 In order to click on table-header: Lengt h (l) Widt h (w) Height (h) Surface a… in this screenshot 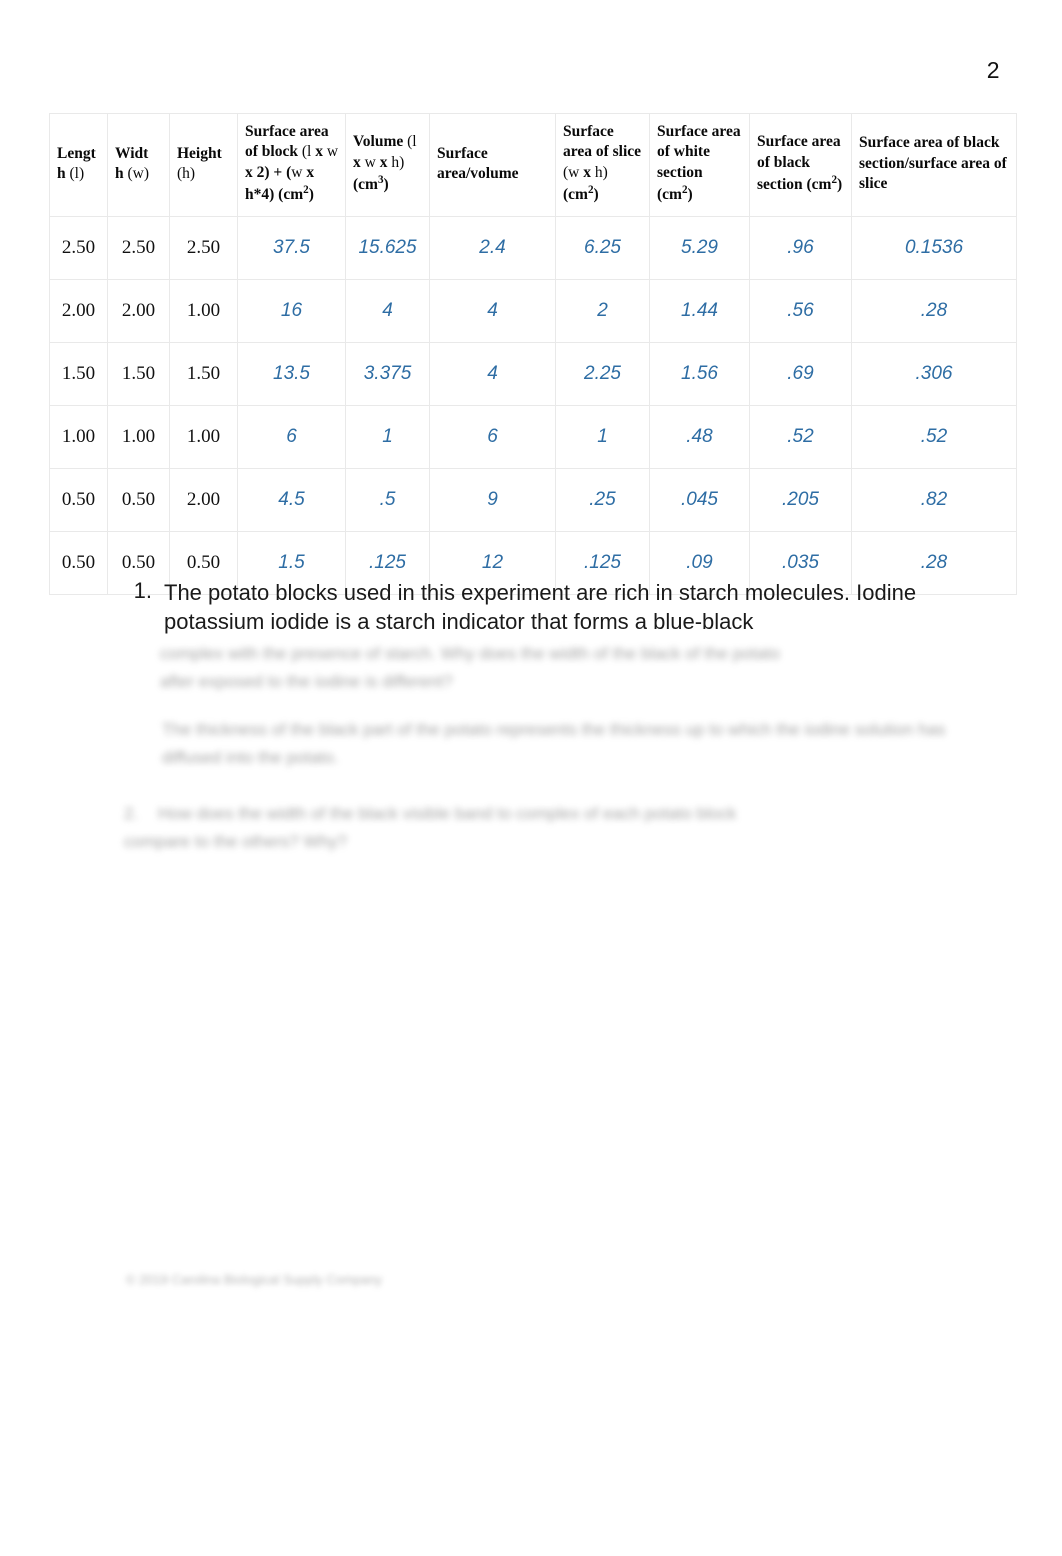, I will do `click(533, 165)`.